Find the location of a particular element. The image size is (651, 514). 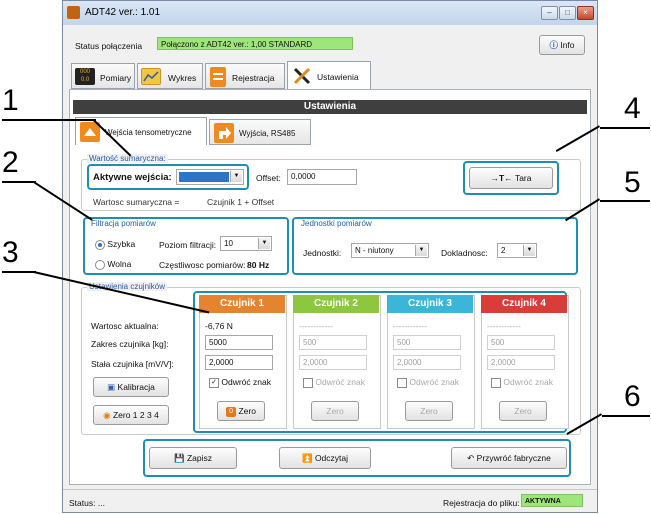

display-icon: 000 0.0 is located at coordinates (85, 76).